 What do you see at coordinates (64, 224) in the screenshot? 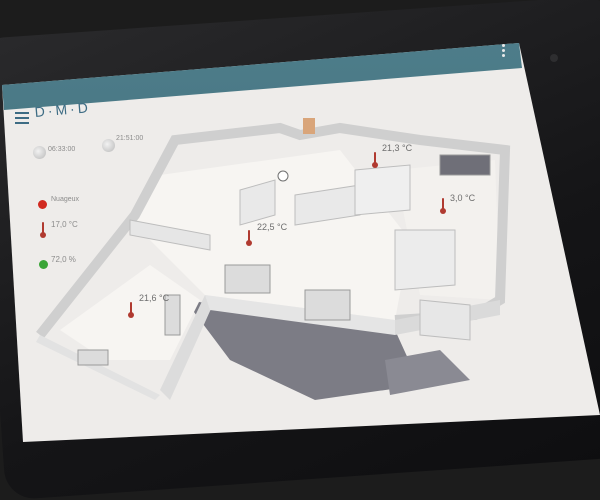
I see `outdoor-temp: 17,0 °C` at bounding box center [64, 224].